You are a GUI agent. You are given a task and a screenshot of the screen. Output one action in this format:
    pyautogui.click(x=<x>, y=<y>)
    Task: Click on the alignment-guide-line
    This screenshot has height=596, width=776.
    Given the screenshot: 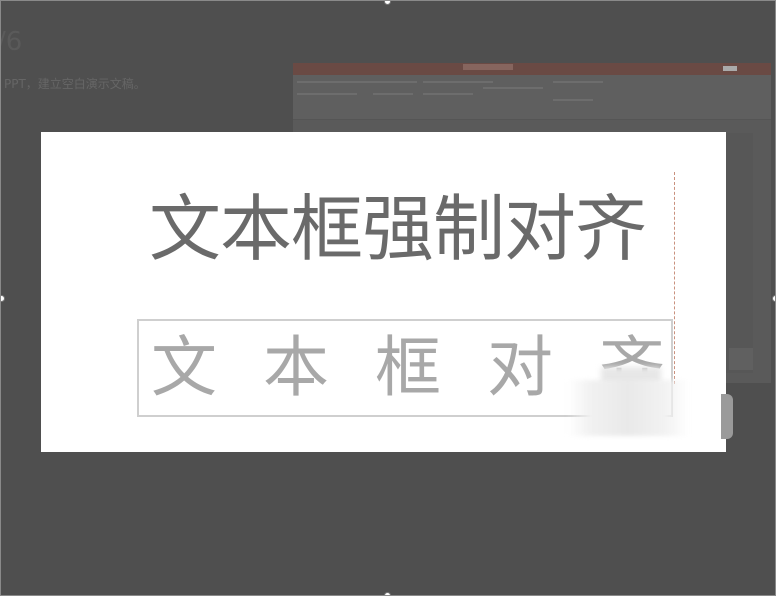 What is the action you would take?
    pyautogui.click(x=674, y=278)
    